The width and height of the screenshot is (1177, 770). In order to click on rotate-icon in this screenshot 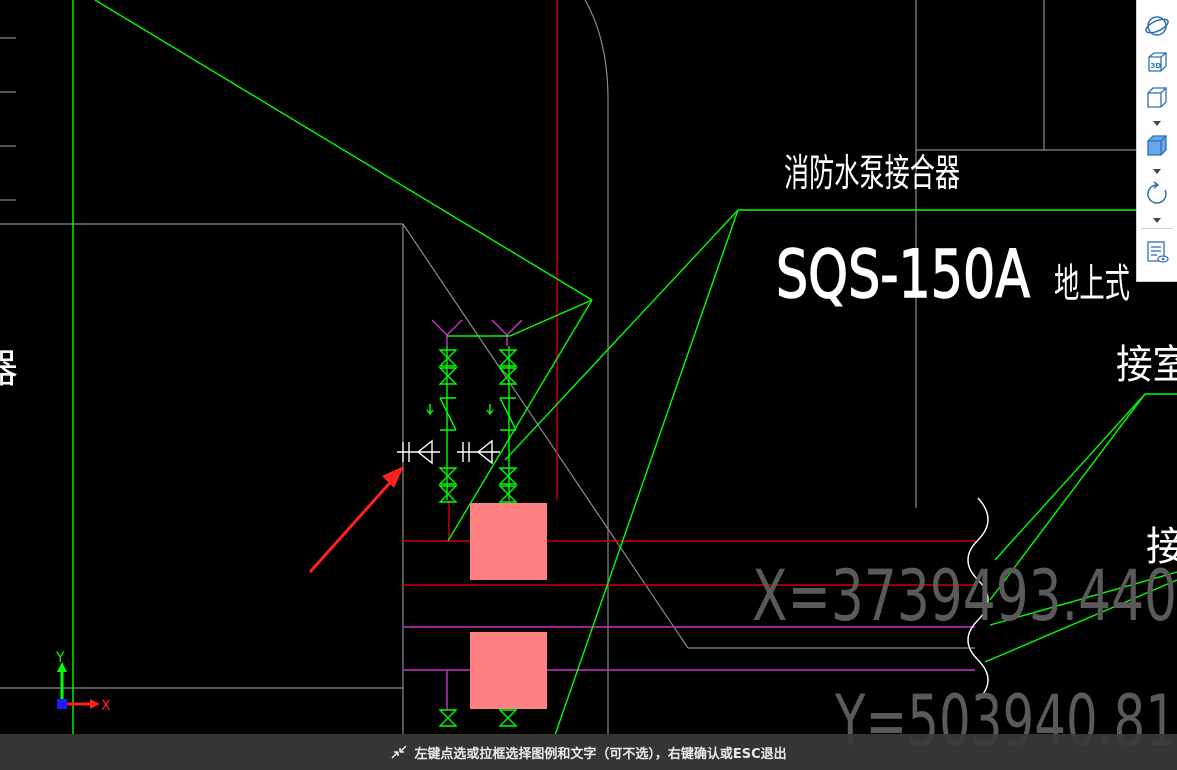, I will do `click(1157, 192)`.